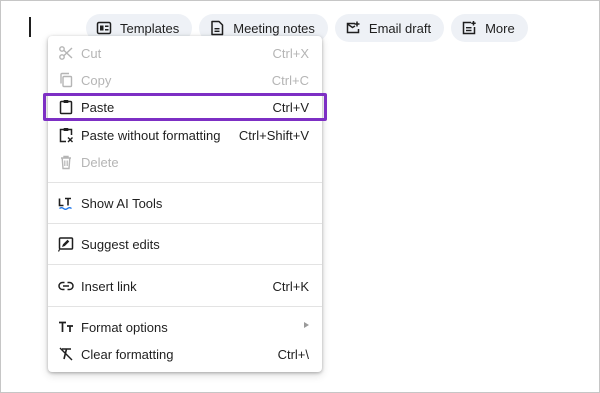  I want to click on text-cursor, so click(30, 27).